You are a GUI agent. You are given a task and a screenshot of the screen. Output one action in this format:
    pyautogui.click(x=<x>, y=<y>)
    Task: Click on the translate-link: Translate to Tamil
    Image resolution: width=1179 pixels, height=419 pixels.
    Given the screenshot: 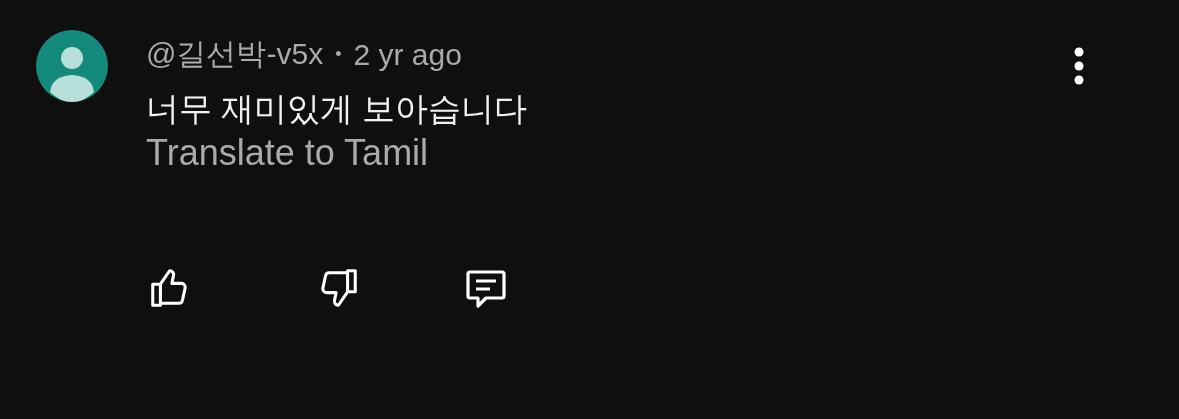 What is the action you would take?
    pyautogui.click(x=287, y=152)
    